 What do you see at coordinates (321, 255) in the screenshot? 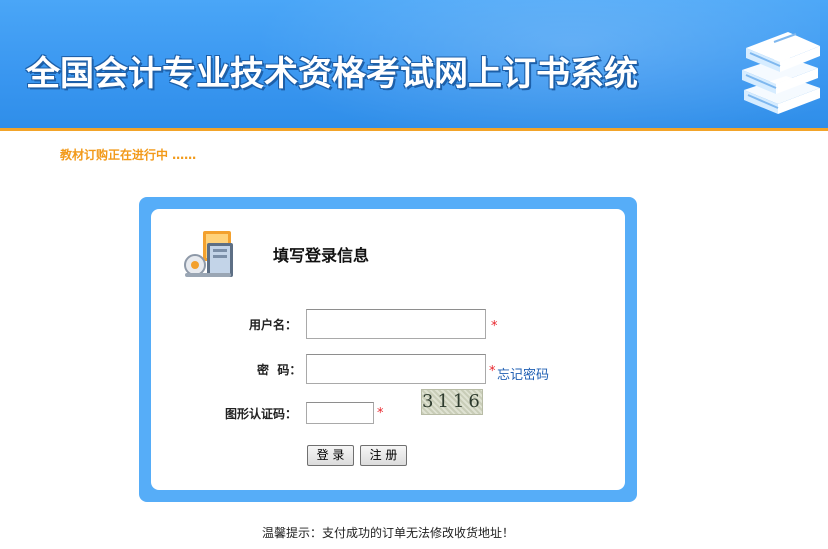
I see `login-form-title: 填写登录信息` at bounding box center [321, 255].